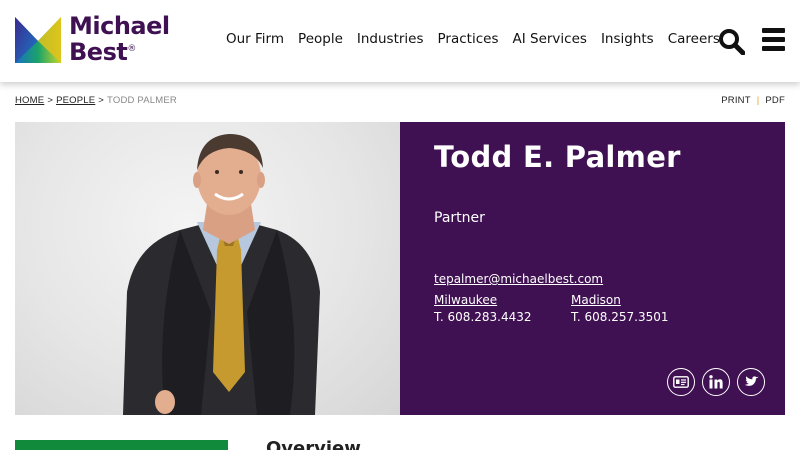 The height and width of the screenshot is (450, 800). What do you see at coordinates (736, 100) in the screenshot?
I see `print-link: PRINT` at bounding box center [736, 100].